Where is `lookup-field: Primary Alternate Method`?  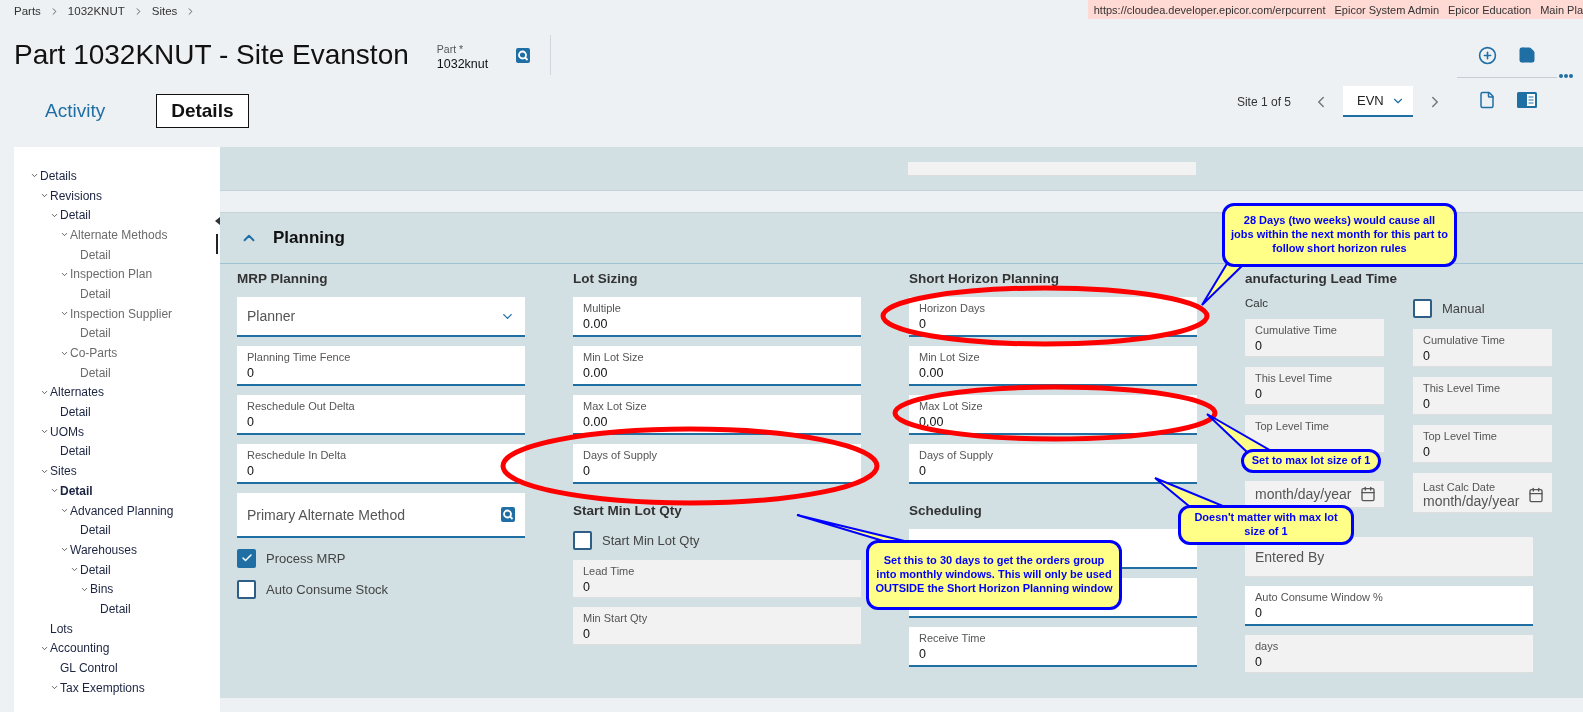 lookup-field: Primary Alternate Method is located at coordinates (381, 515).